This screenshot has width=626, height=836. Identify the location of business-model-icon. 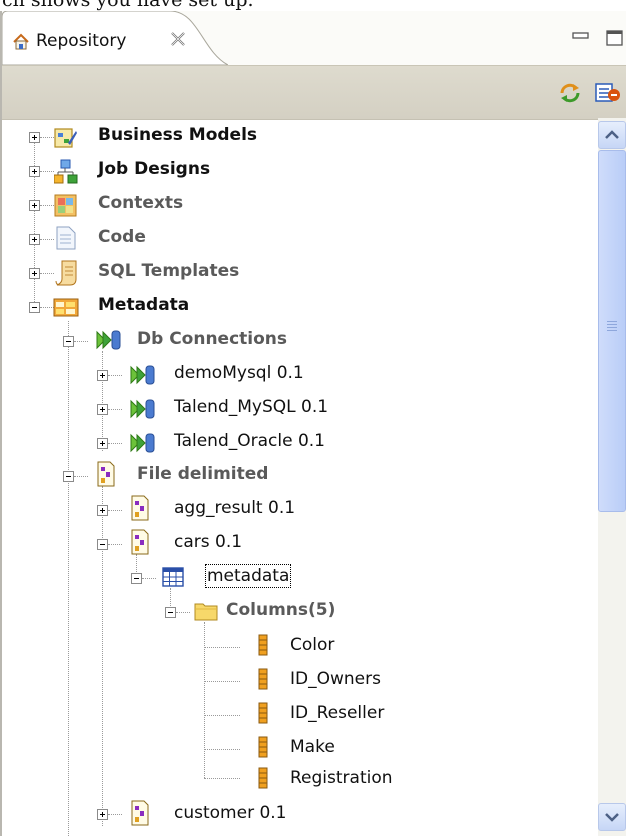
(66, 140).